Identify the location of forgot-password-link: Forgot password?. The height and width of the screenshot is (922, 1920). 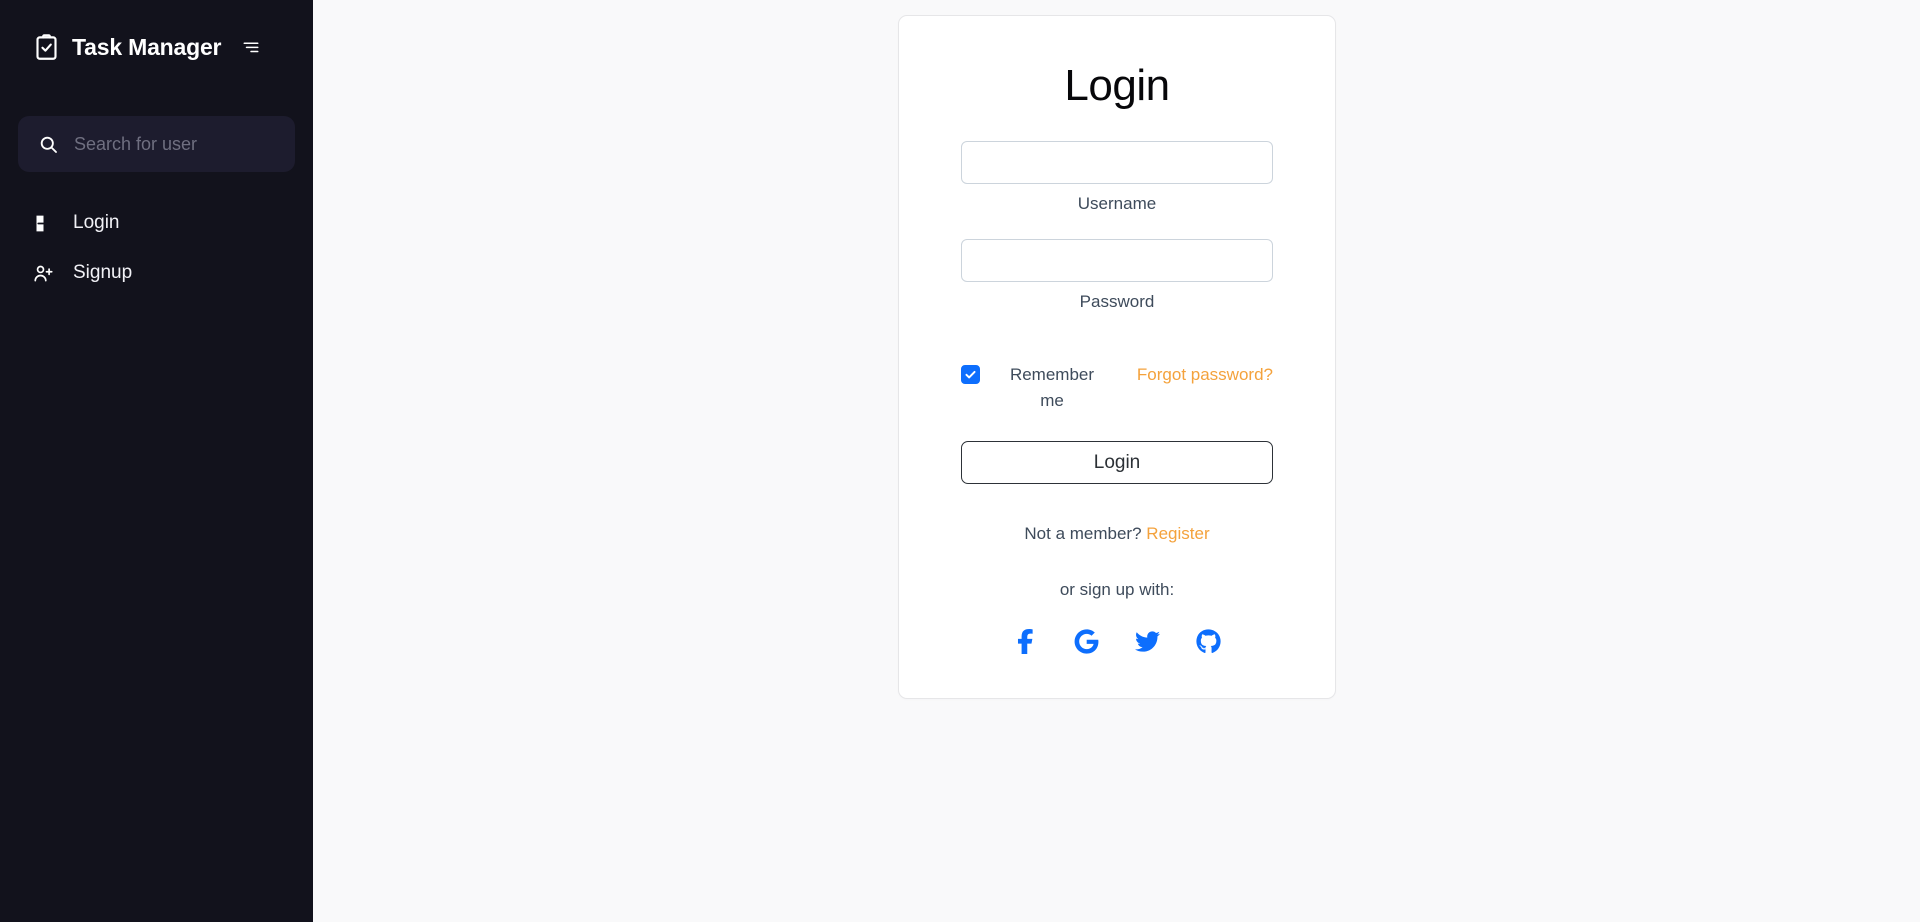
(1205, 375).